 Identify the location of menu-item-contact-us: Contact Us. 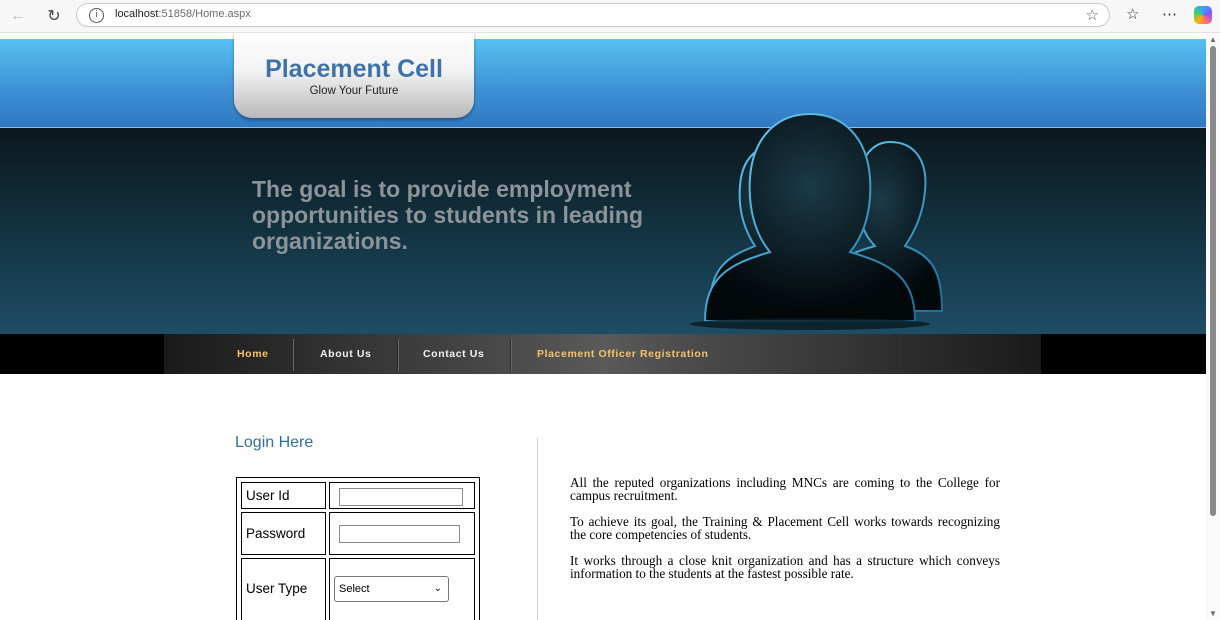
(453, 354).